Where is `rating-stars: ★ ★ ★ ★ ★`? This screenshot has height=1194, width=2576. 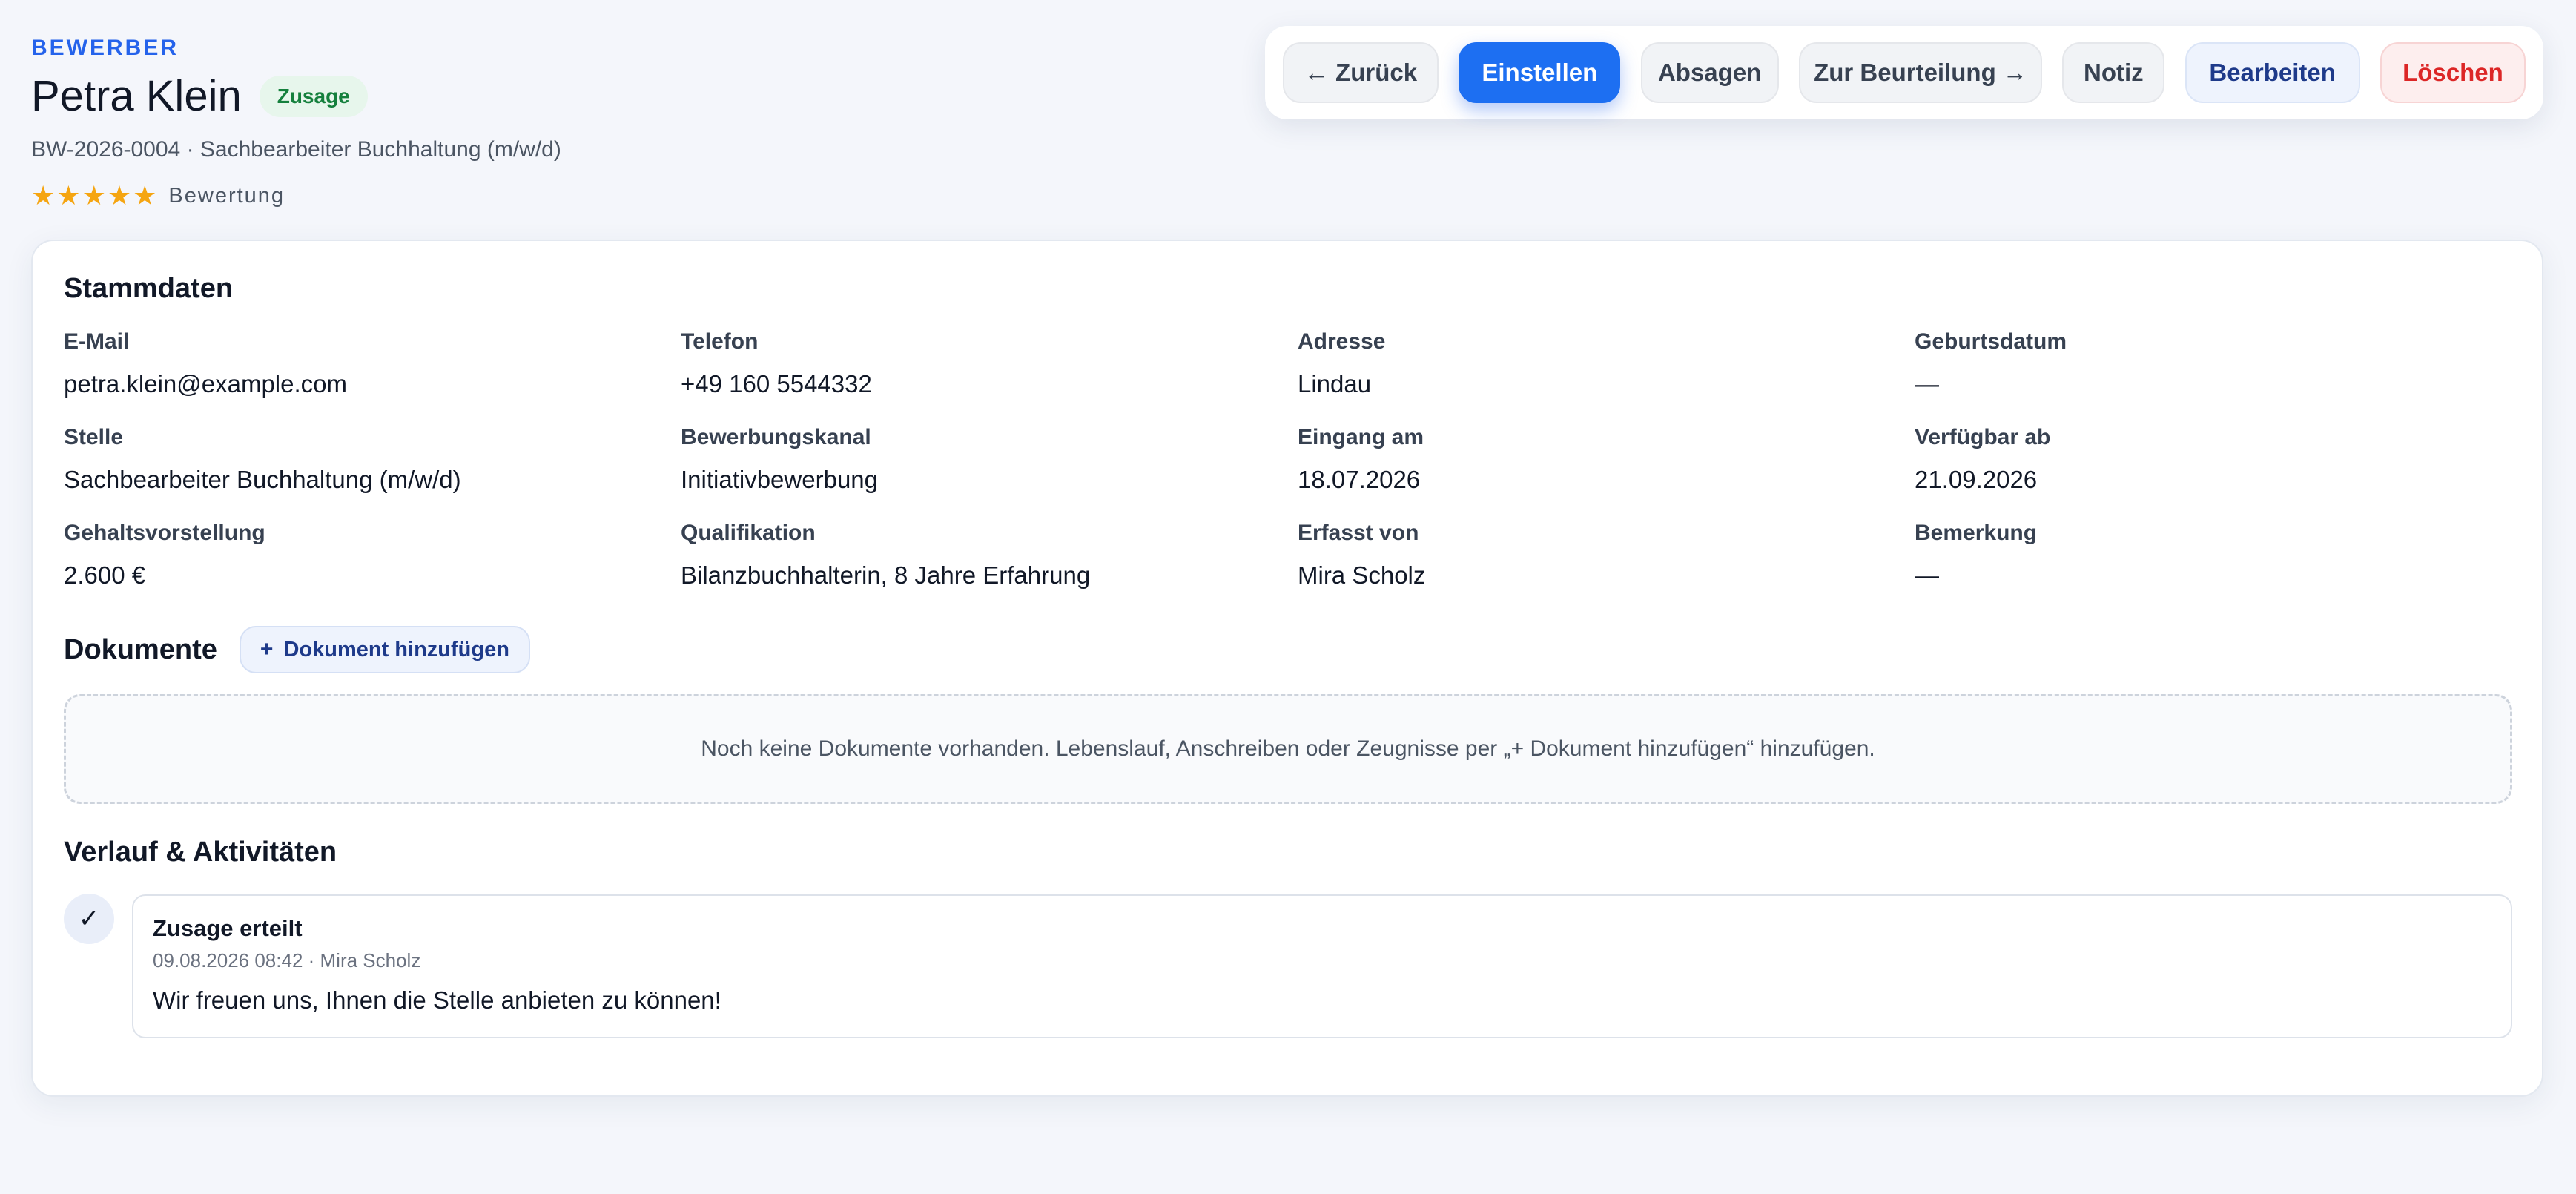
rating-stars: ★ ★ ★ ★ ★ is located at coordinates (93, 196).